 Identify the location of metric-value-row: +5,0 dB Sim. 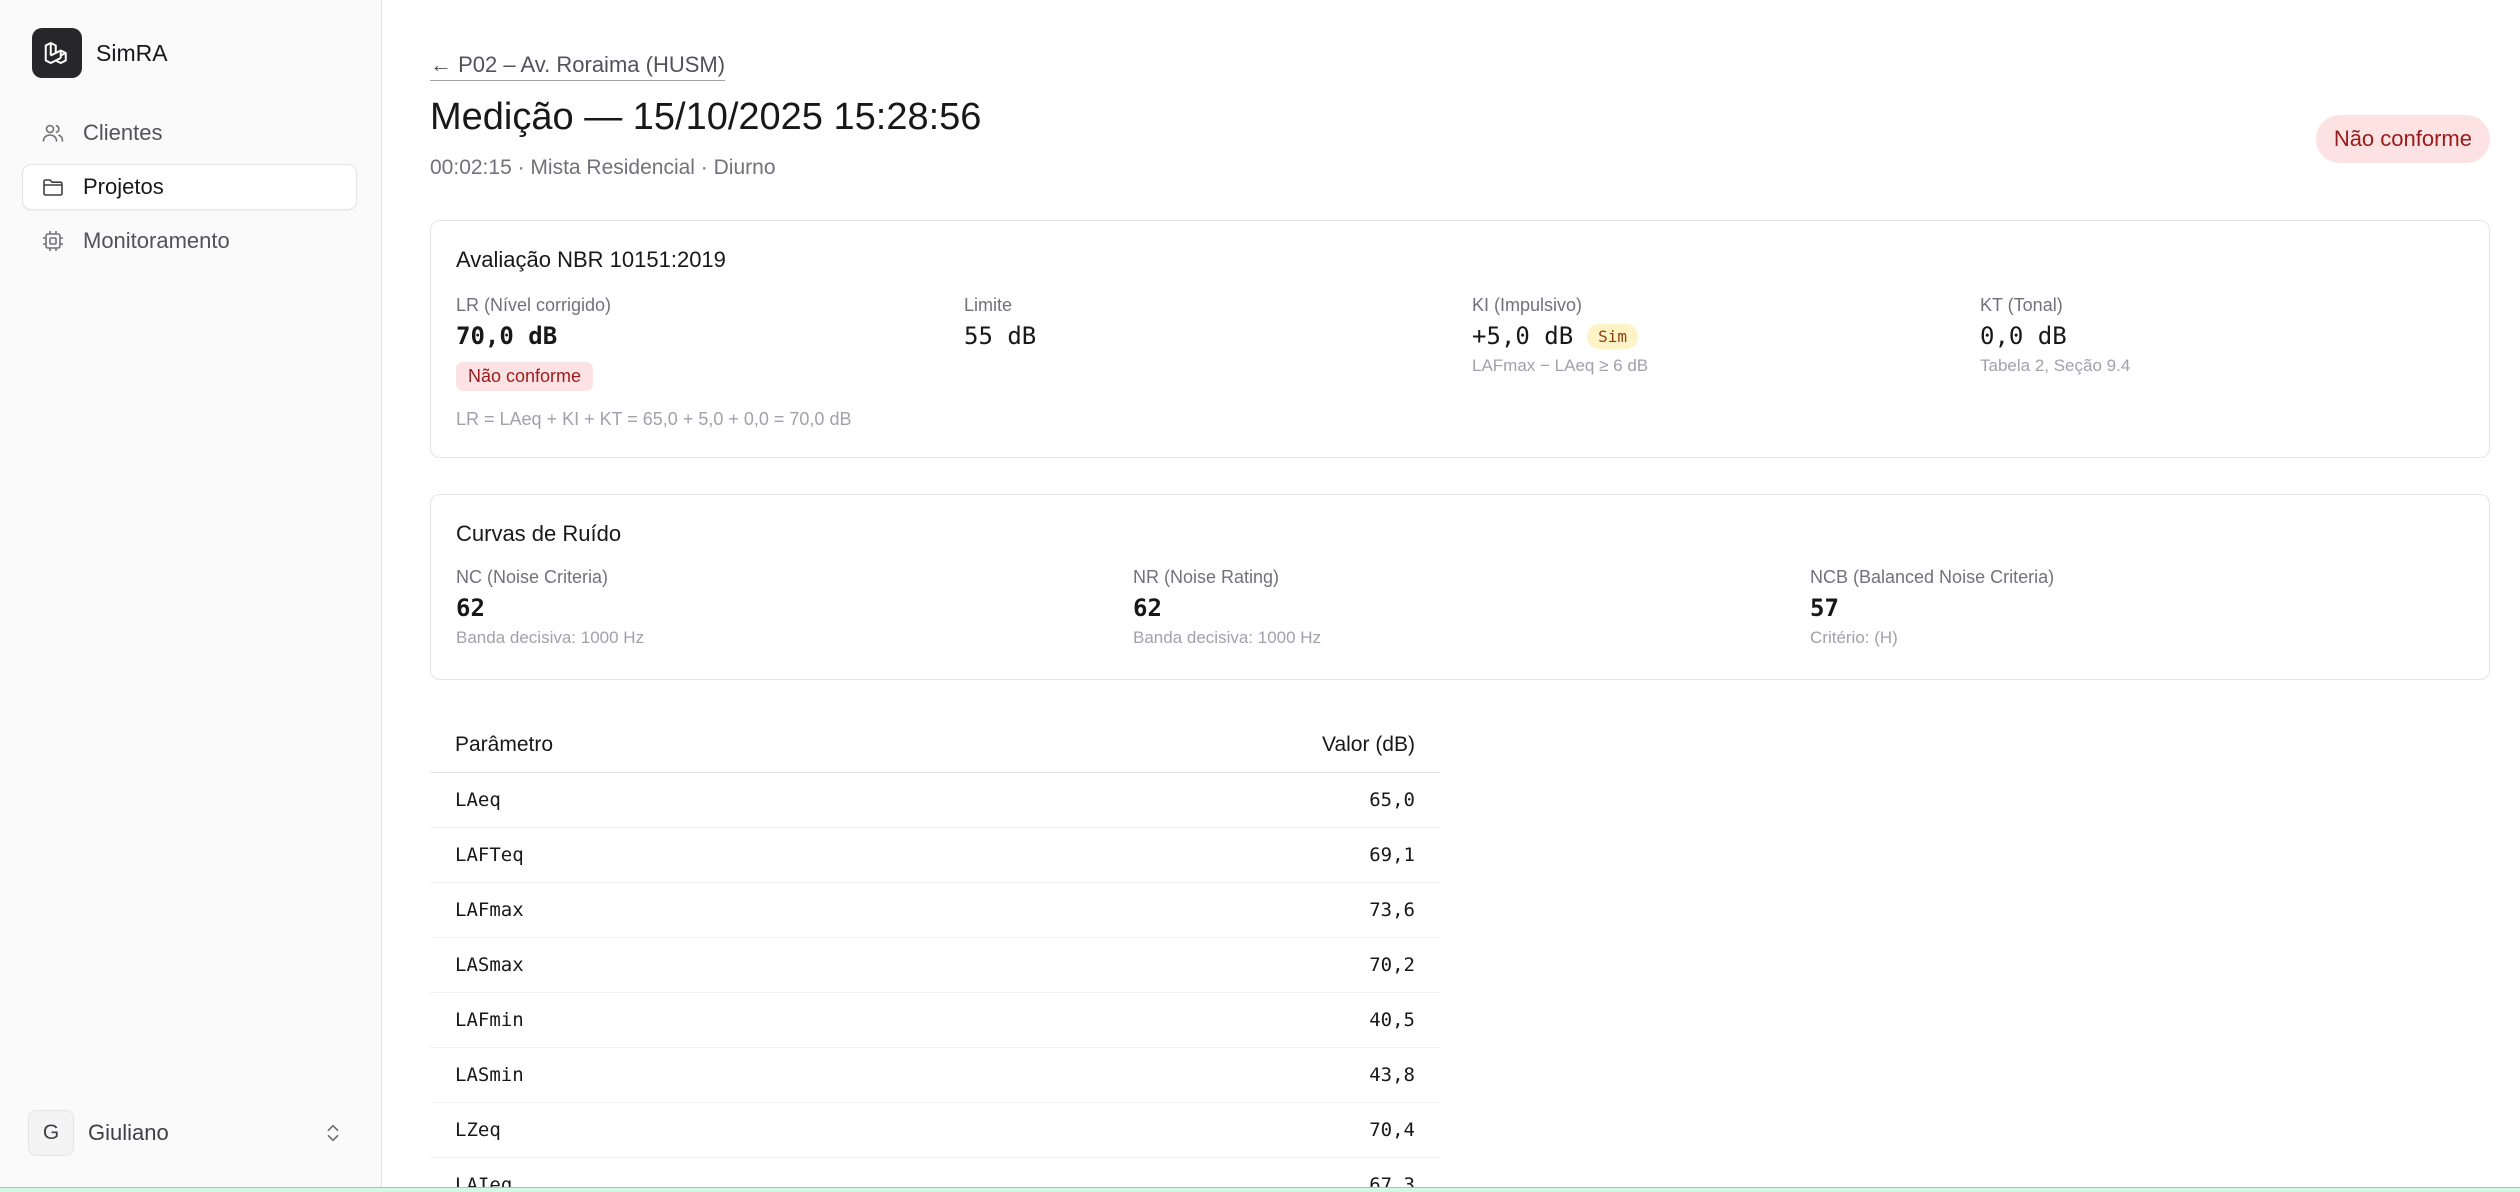
(1560, 336).